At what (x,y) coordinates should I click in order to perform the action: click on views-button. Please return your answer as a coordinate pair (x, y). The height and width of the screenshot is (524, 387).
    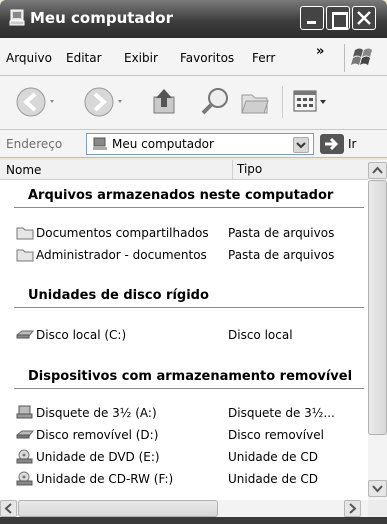
    Looking at the image, I should click on (310, 102).